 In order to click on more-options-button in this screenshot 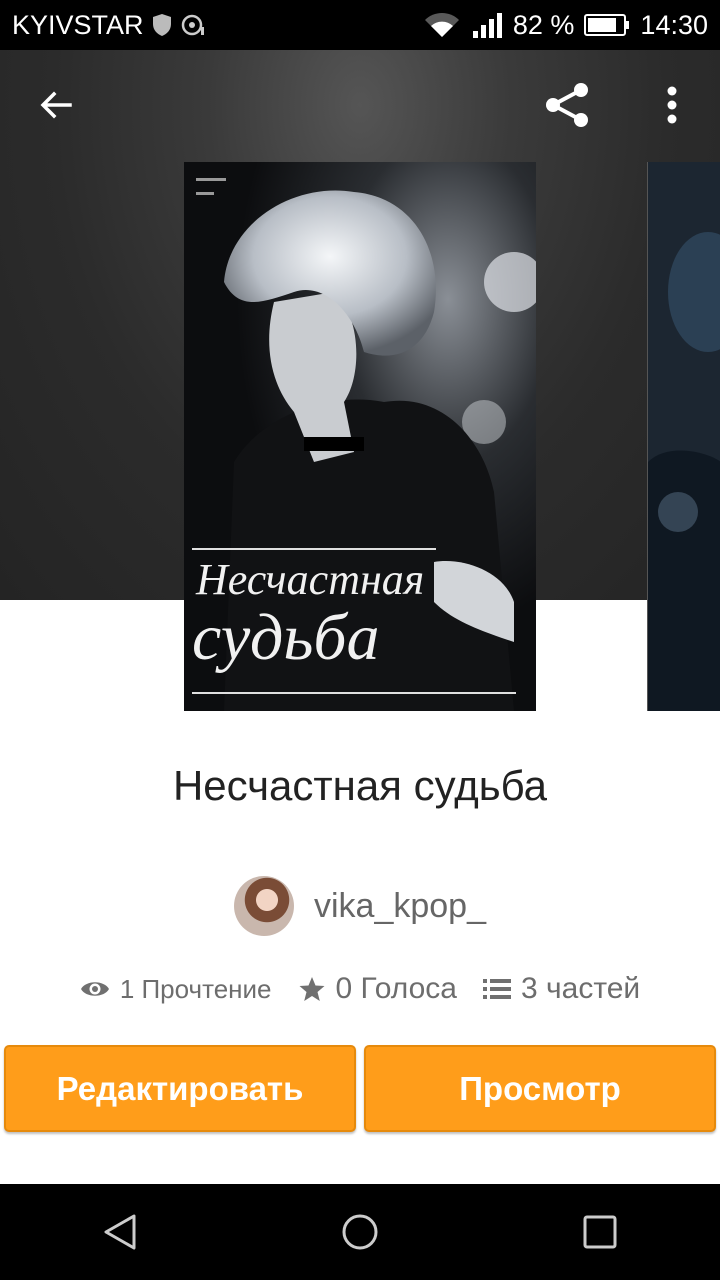, I will do `click(672, 105)`.